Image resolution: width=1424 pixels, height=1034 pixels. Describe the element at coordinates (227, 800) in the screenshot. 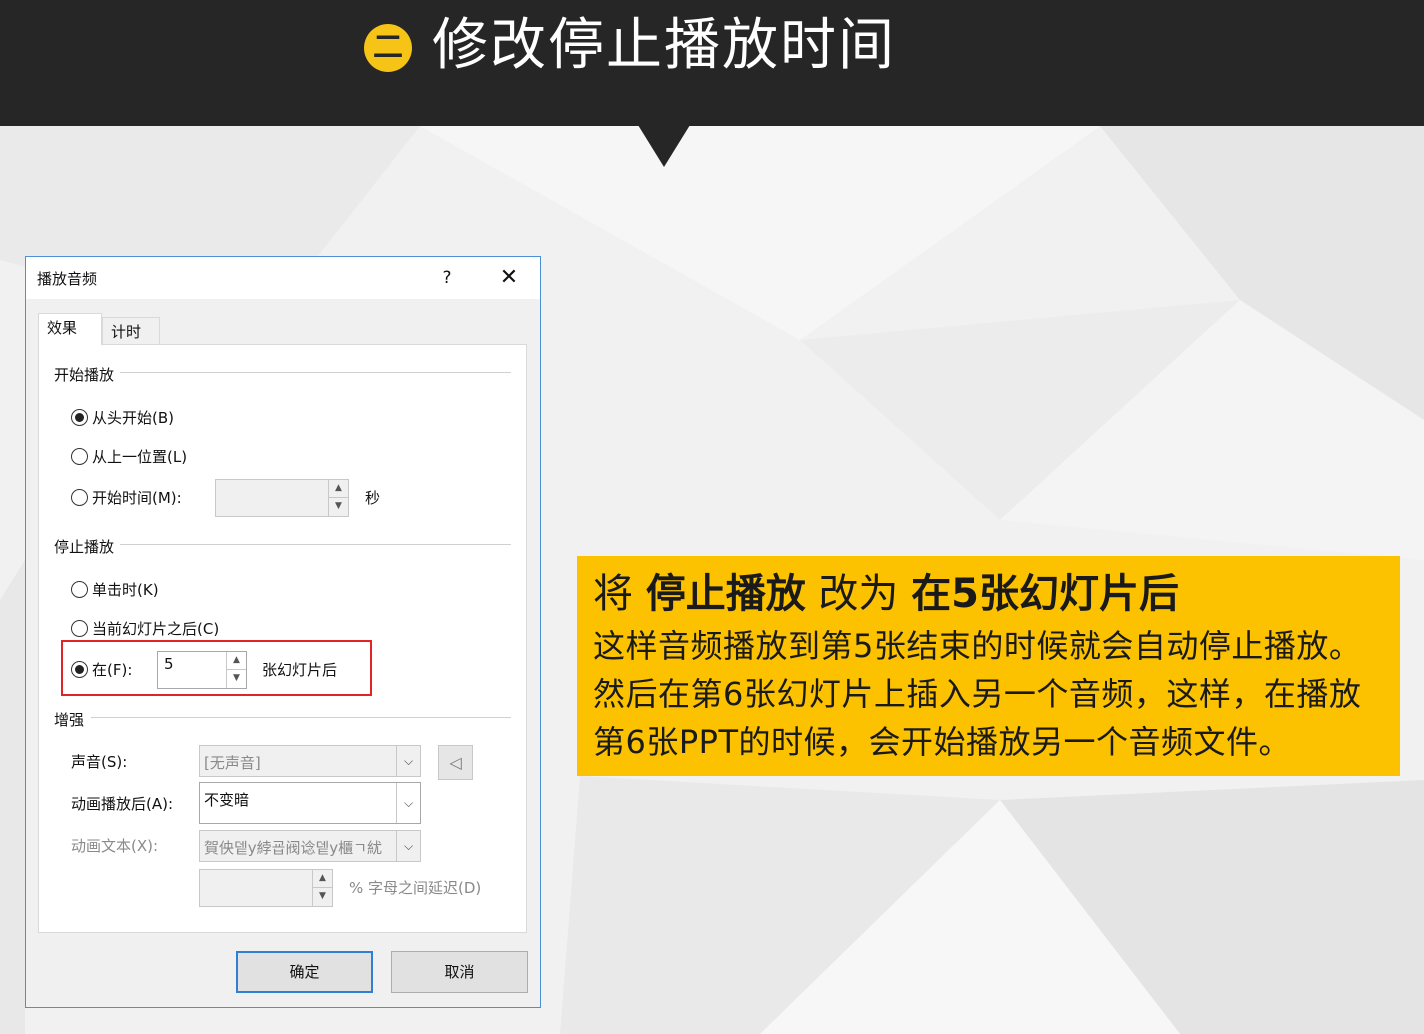

I see `after-animation-value: 不变暗` at that location.